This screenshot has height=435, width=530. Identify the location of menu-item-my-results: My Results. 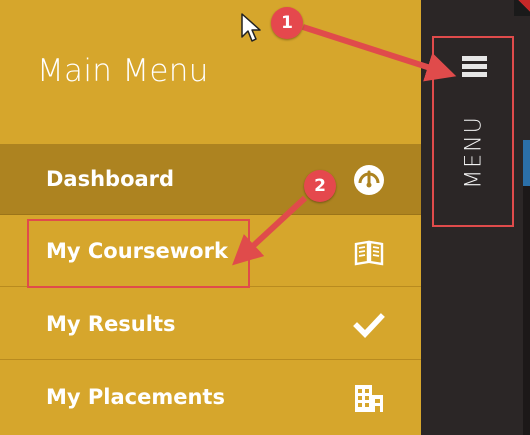
(210, 324).